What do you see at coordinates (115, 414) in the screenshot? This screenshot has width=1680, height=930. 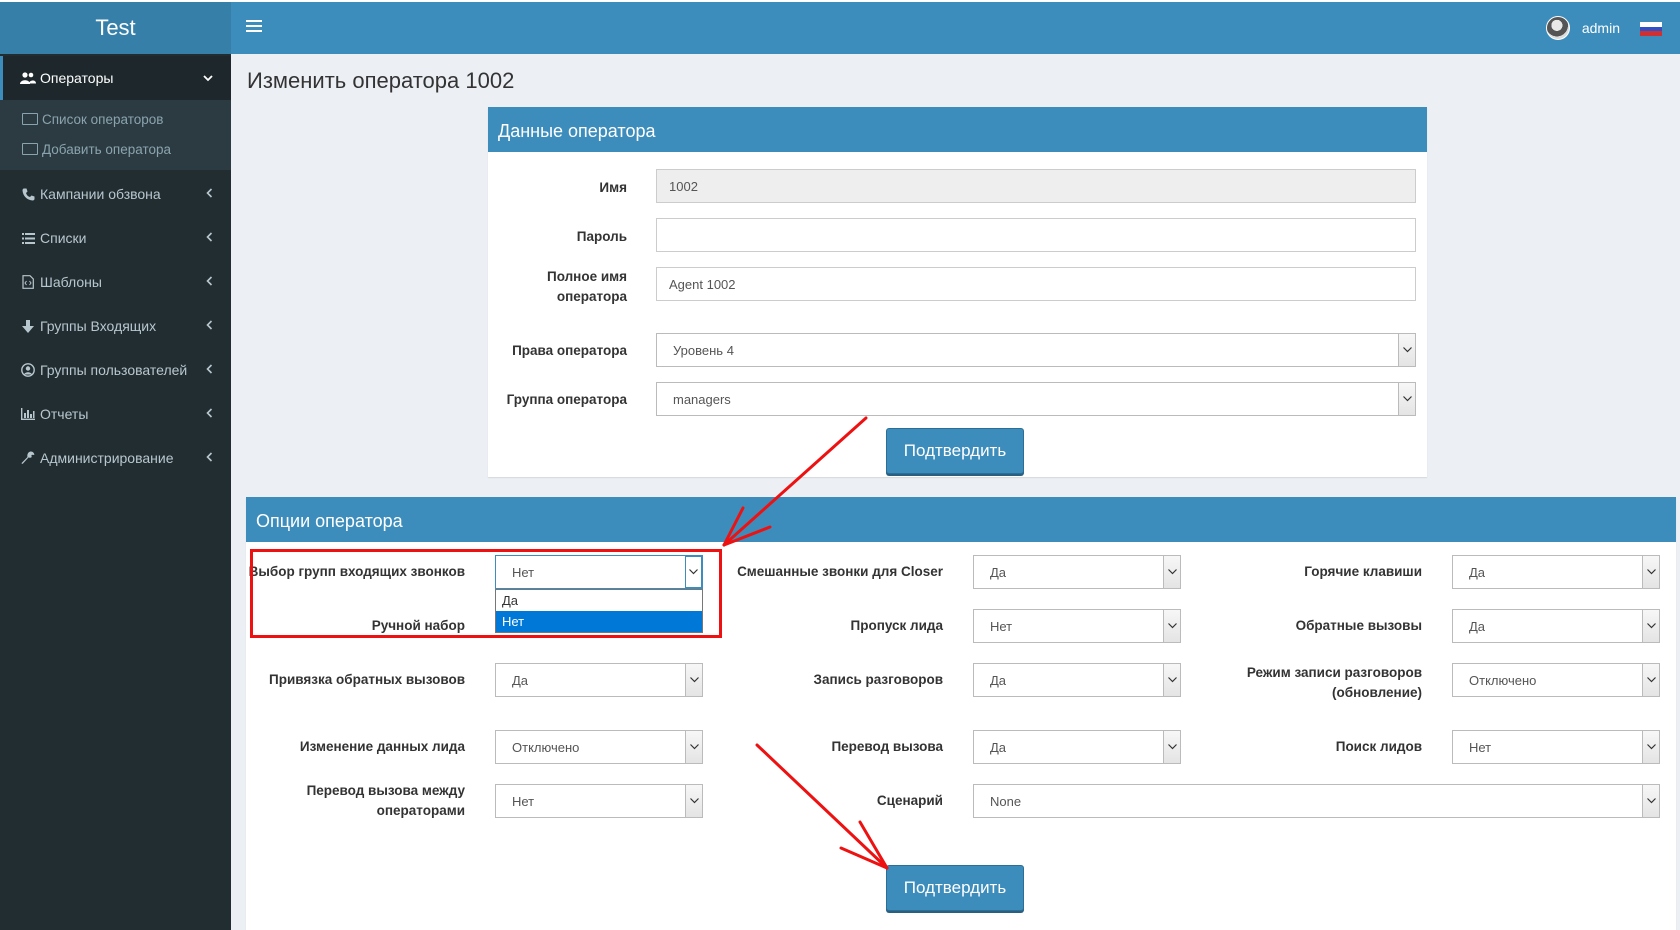 I see `sidebar-item-reports: Отчеты` at bounding box center [115, 414].